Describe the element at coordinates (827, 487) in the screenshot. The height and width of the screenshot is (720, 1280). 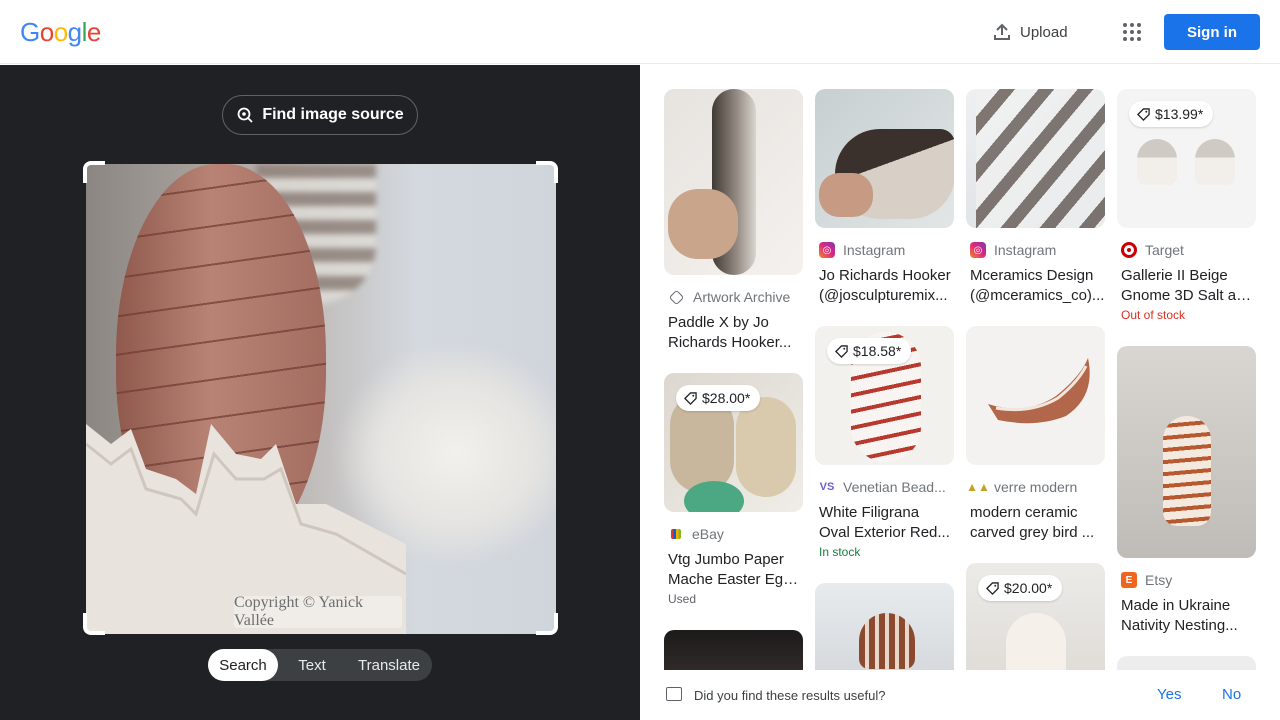
I see `venetian-bead-icon: VS` at that location.